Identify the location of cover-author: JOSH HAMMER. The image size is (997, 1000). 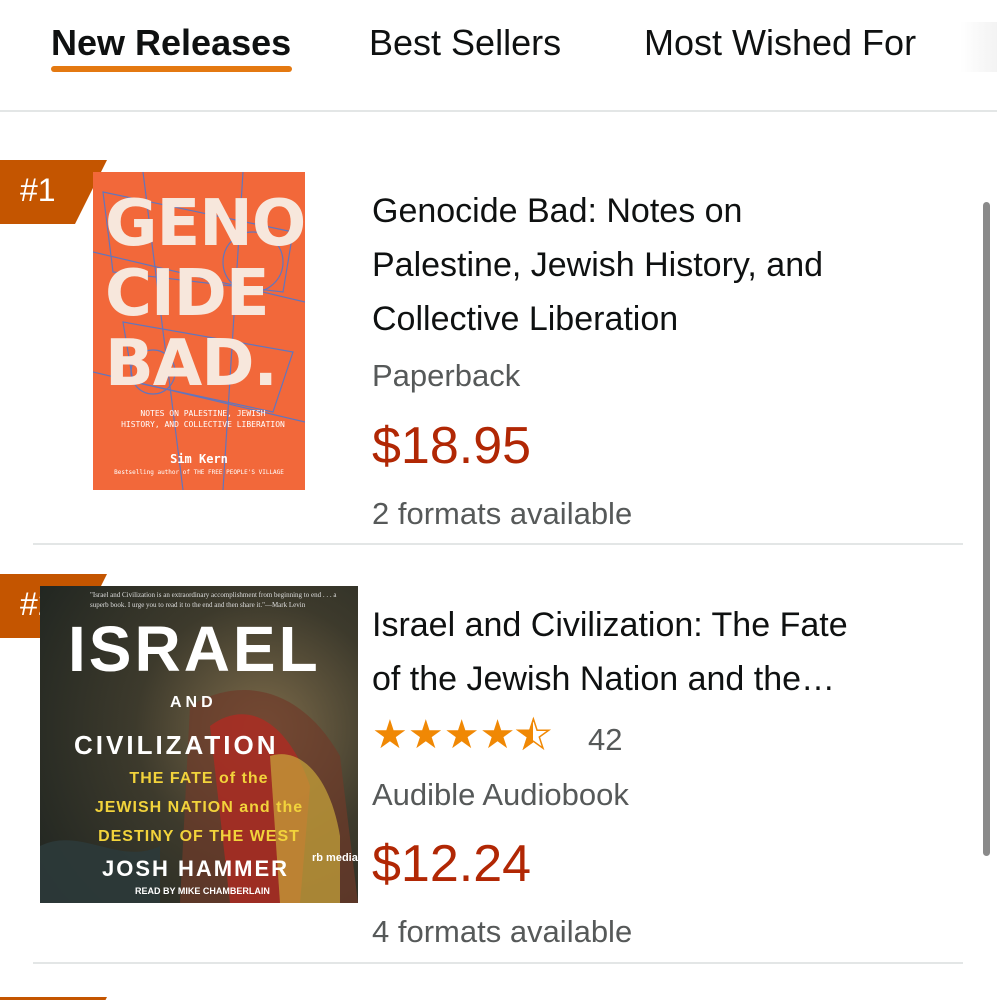
(196, 868).